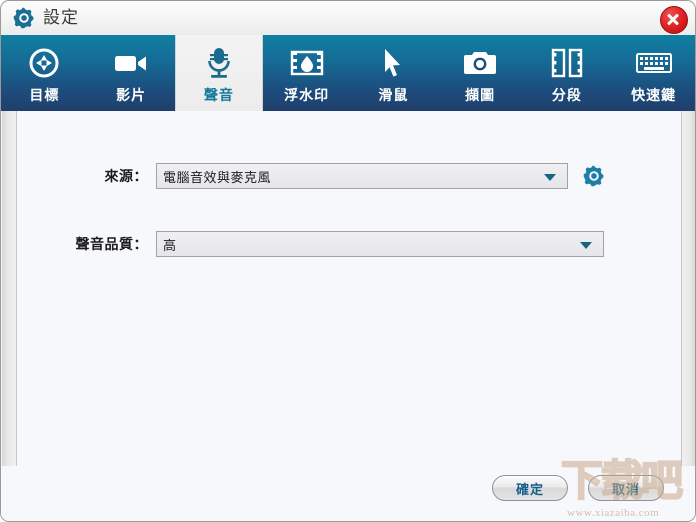  What do you see at coordinates (530, 488) in the screenshot?
I see `ok-button: 確定` at bounding box center [530, 488].